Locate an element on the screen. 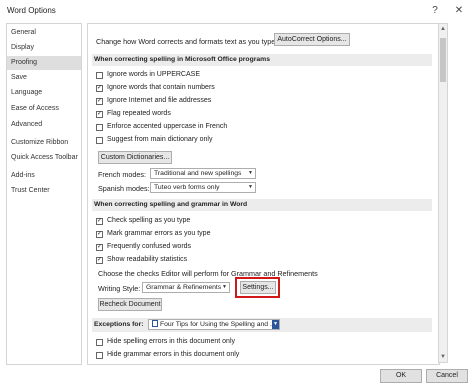  spanish-modes-value: Tuteo verb forms only is located at coordinates (187, 187).